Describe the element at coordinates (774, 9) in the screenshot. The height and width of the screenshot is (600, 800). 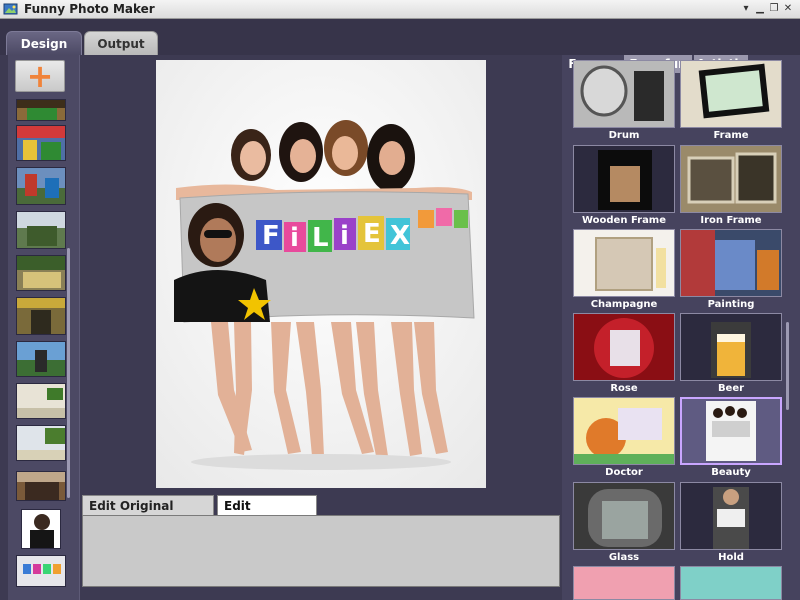
I see `restore-button: ❐` at that location.